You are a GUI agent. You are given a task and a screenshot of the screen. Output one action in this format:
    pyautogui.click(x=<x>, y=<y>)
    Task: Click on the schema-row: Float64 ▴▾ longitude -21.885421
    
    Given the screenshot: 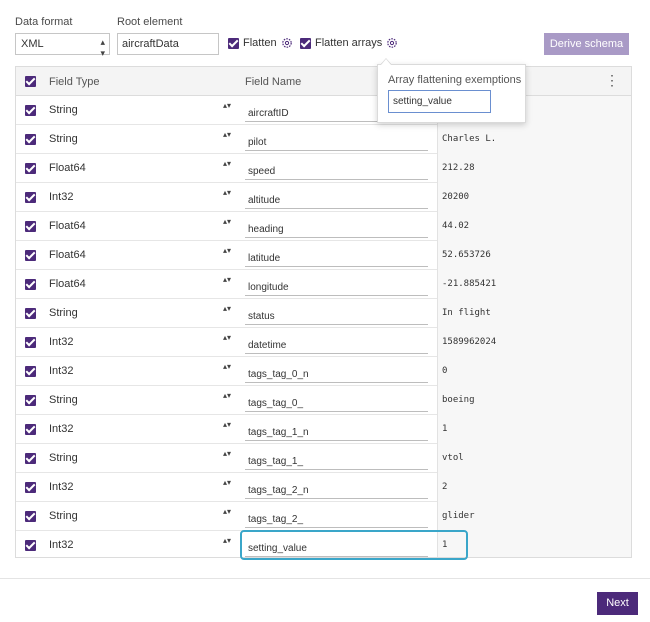 What is the action you would take?
    pyautogui.click(x=323, y=284)
    